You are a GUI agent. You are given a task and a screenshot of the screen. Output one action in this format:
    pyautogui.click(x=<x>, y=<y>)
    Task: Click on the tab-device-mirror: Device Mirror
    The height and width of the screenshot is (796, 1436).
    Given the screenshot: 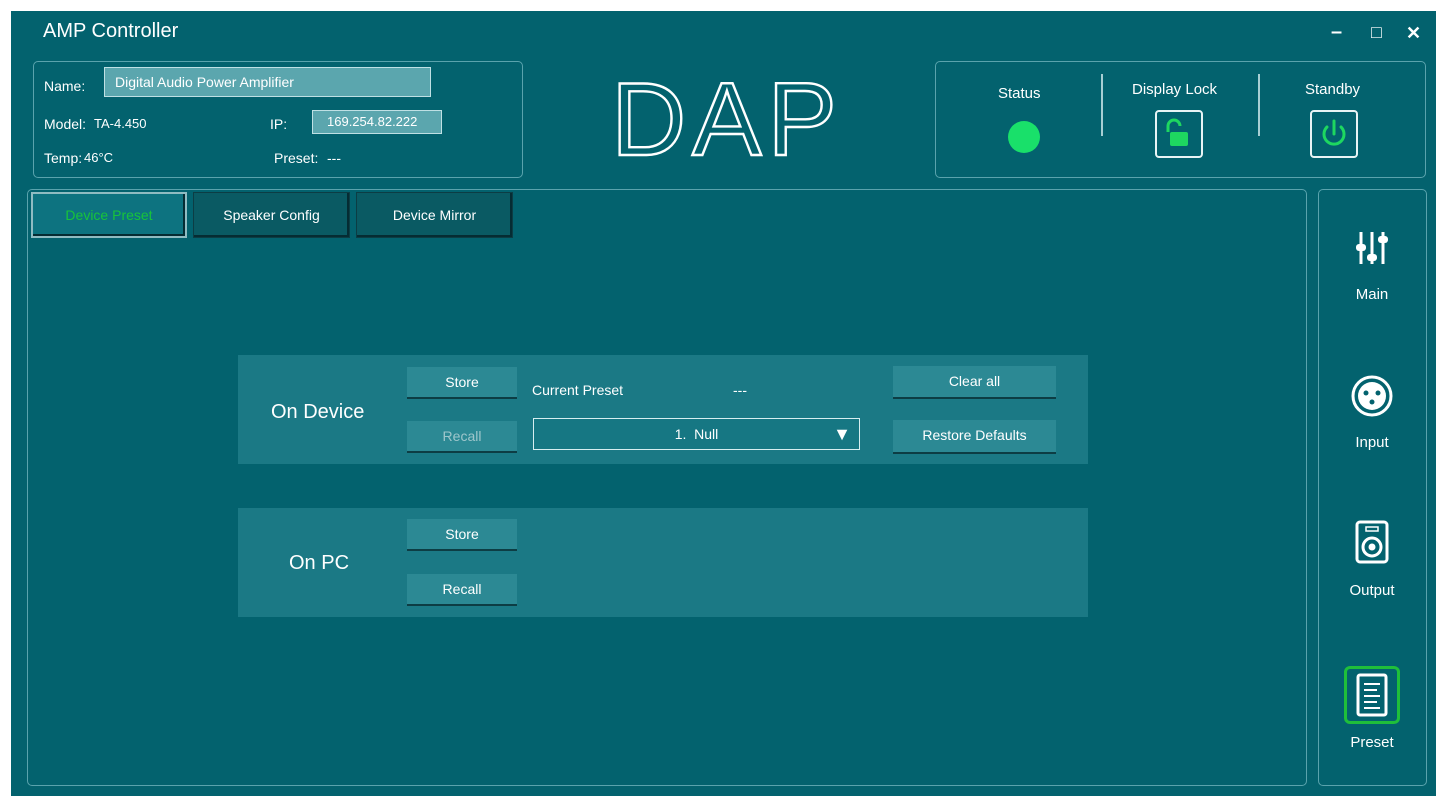 What is the action you would take?
    pyautogui.click(x=434, y=215)
    